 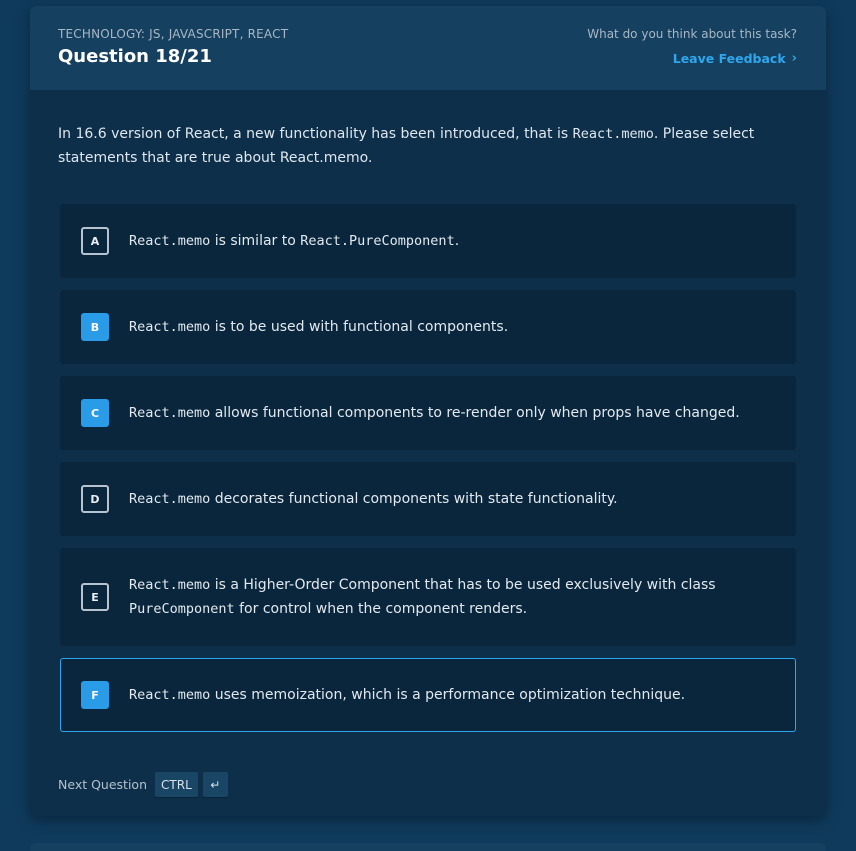 What do you see at coordinates (176, 784) in the screenshot?
I see `ctrl-key-badge: CTRL` at bounding box center [176, 784].